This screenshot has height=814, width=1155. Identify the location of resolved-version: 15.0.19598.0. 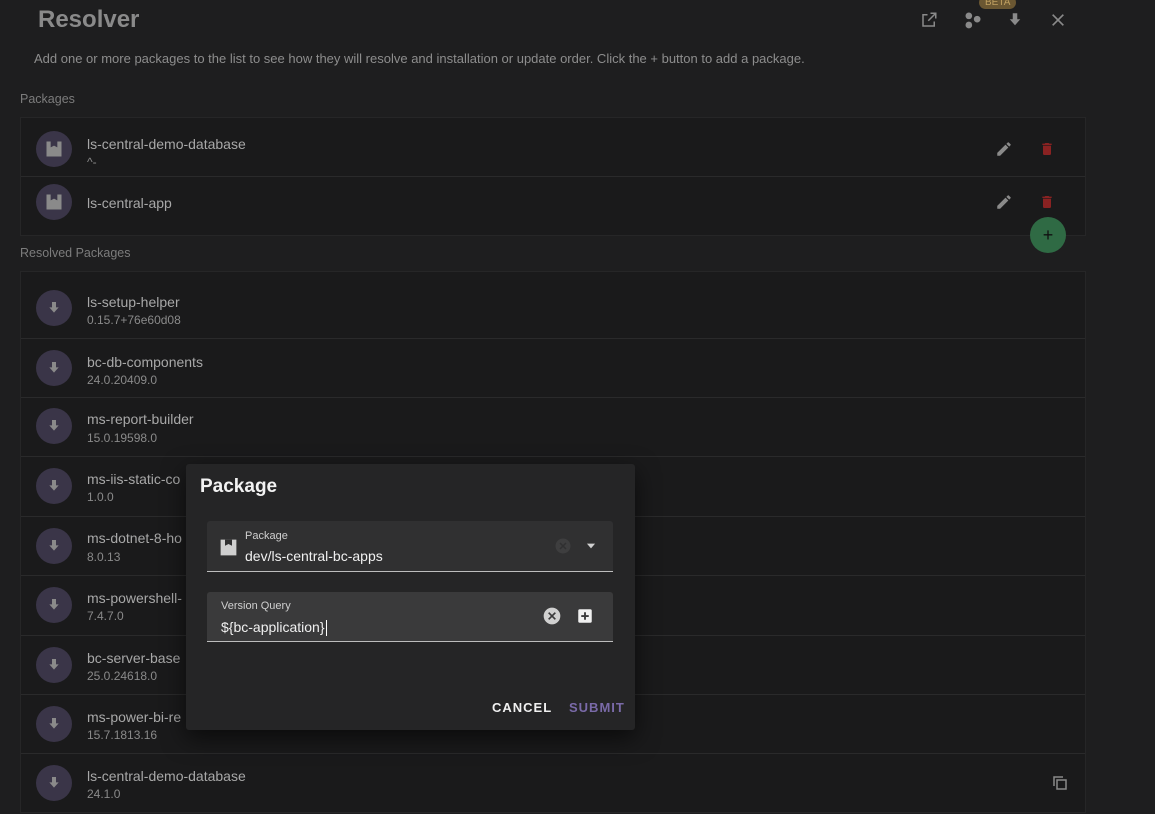
(122, 438).